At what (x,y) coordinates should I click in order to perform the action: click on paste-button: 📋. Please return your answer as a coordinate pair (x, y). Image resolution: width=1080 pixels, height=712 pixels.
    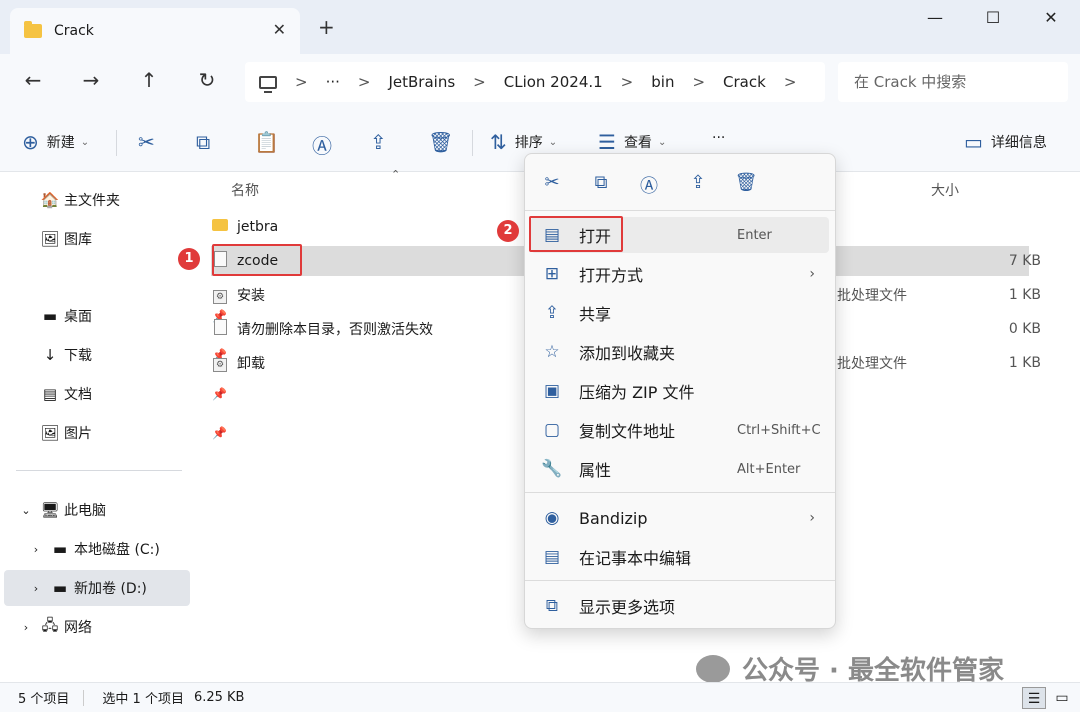
    Looking at the image, I should click on (266, 142).